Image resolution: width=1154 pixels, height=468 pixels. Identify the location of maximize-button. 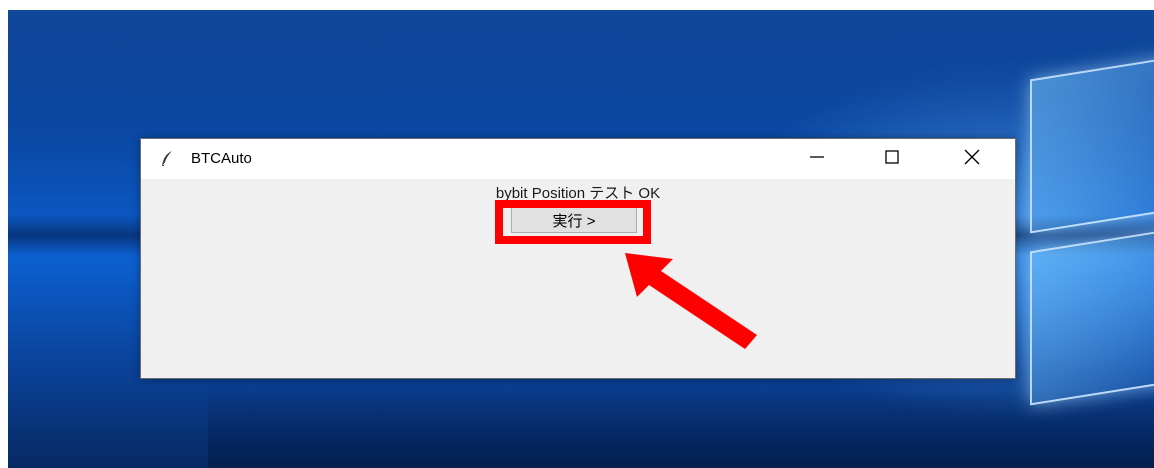
(892, 159).